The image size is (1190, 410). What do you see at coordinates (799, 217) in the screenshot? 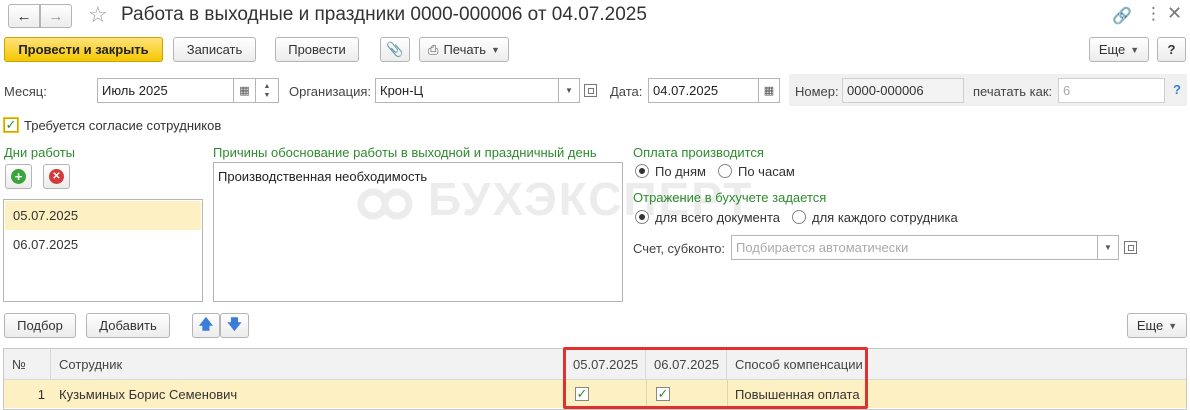
I see `accounting-employee-radio` at bounding box center [799, 217].